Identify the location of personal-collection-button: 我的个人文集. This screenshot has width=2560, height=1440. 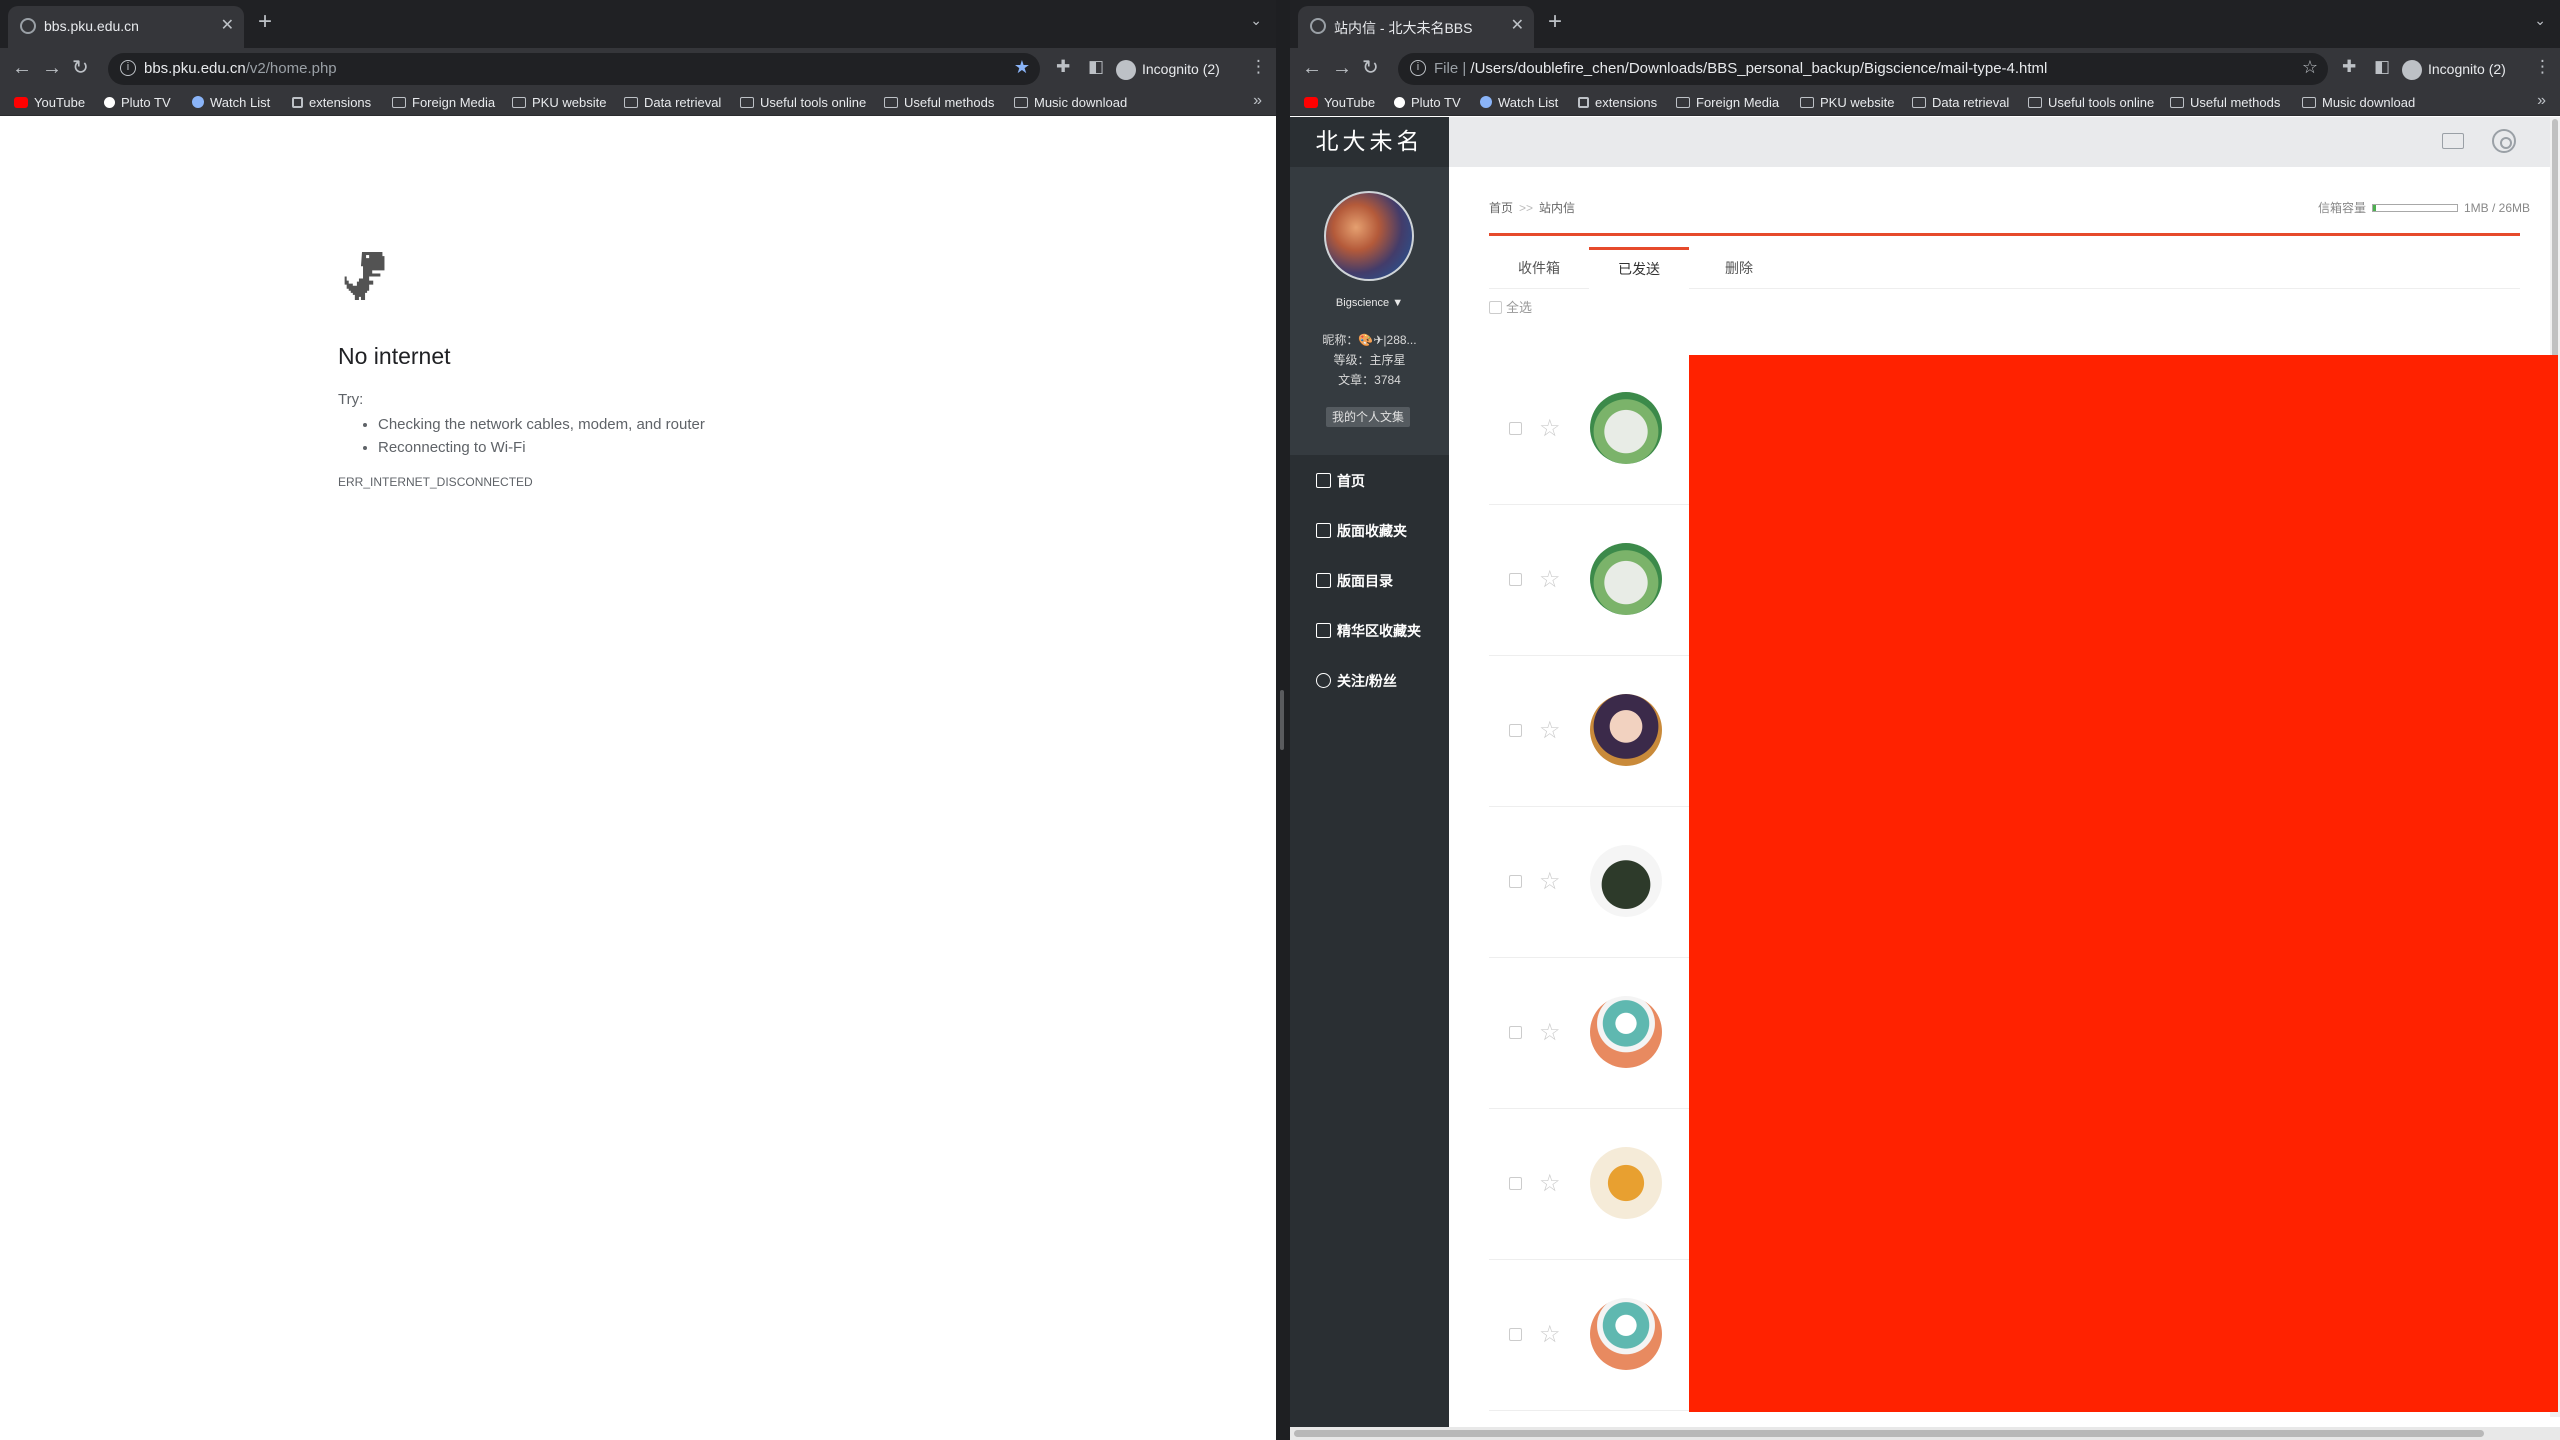
(1368, 417).